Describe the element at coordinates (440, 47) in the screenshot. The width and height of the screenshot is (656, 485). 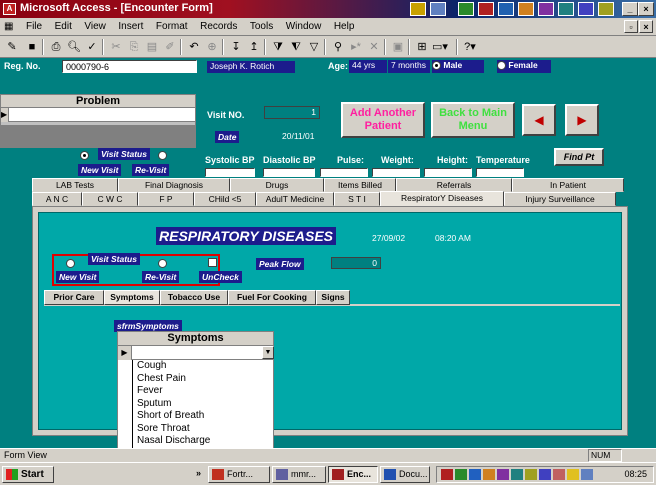
I see `new-object-icon: ▭▾` at that location.